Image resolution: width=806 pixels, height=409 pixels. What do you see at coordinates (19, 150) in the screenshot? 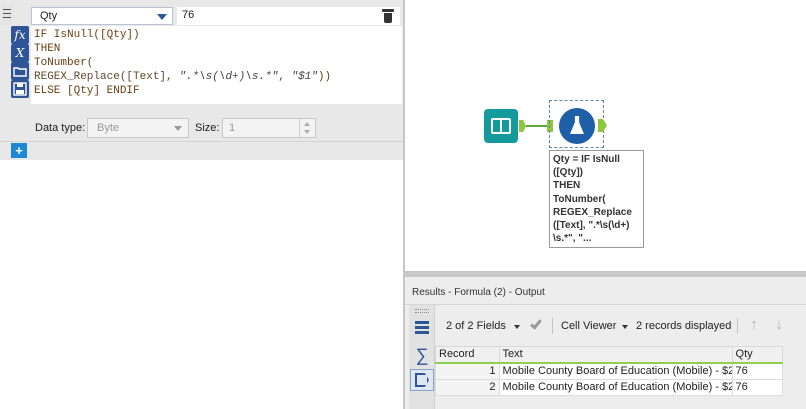
I see `add-expression-button: +` at bounding box center [19, 150].